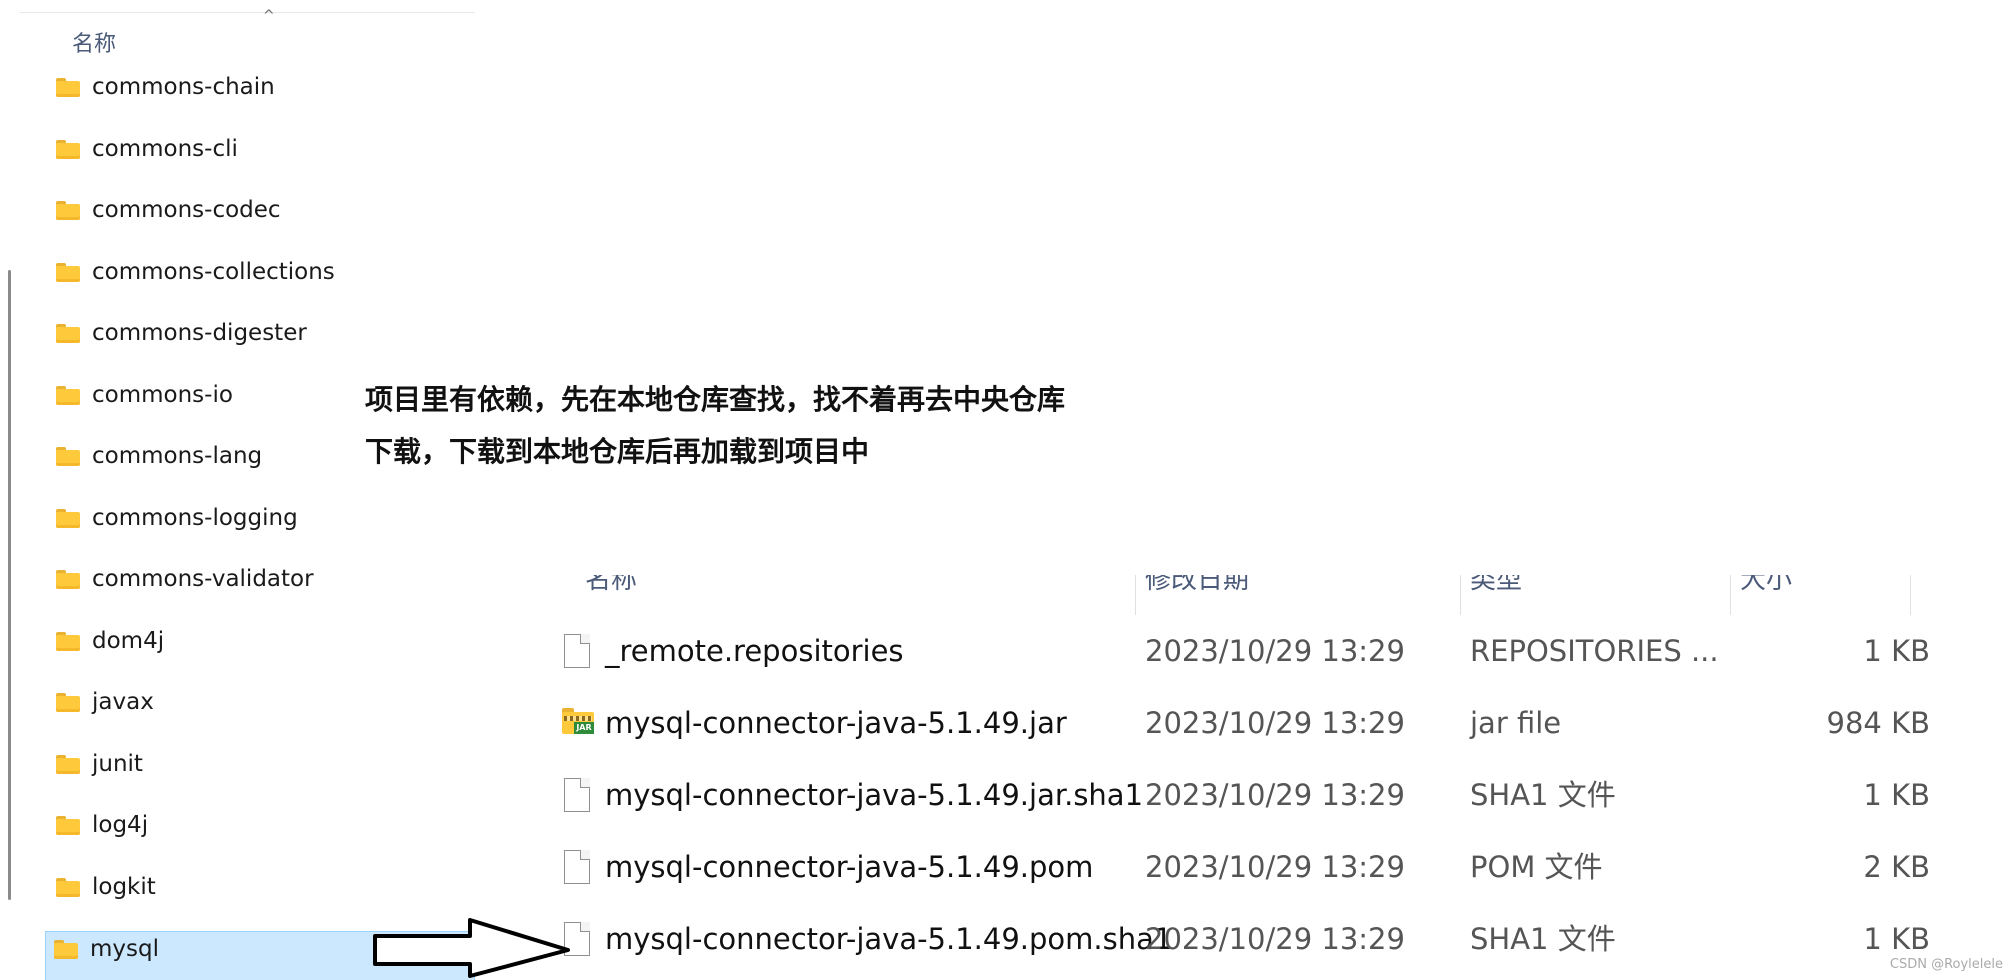 Image resolution: width=2013 pixels, height=980 pixels. What do you see at coordinates (165, 148) in the screenshot?
I see `folder-label: commons-cli` at bounding box center [165, 148].